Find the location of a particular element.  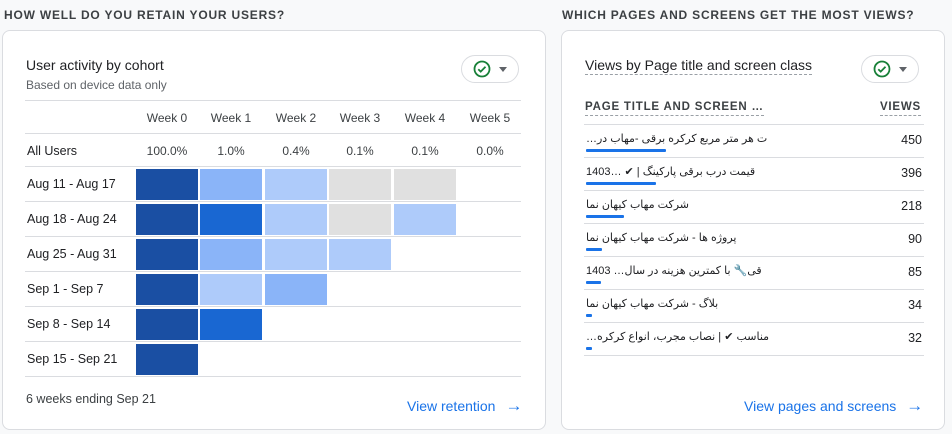

card-title: Views by Page title and screen class is located at coordinates (698, 66).